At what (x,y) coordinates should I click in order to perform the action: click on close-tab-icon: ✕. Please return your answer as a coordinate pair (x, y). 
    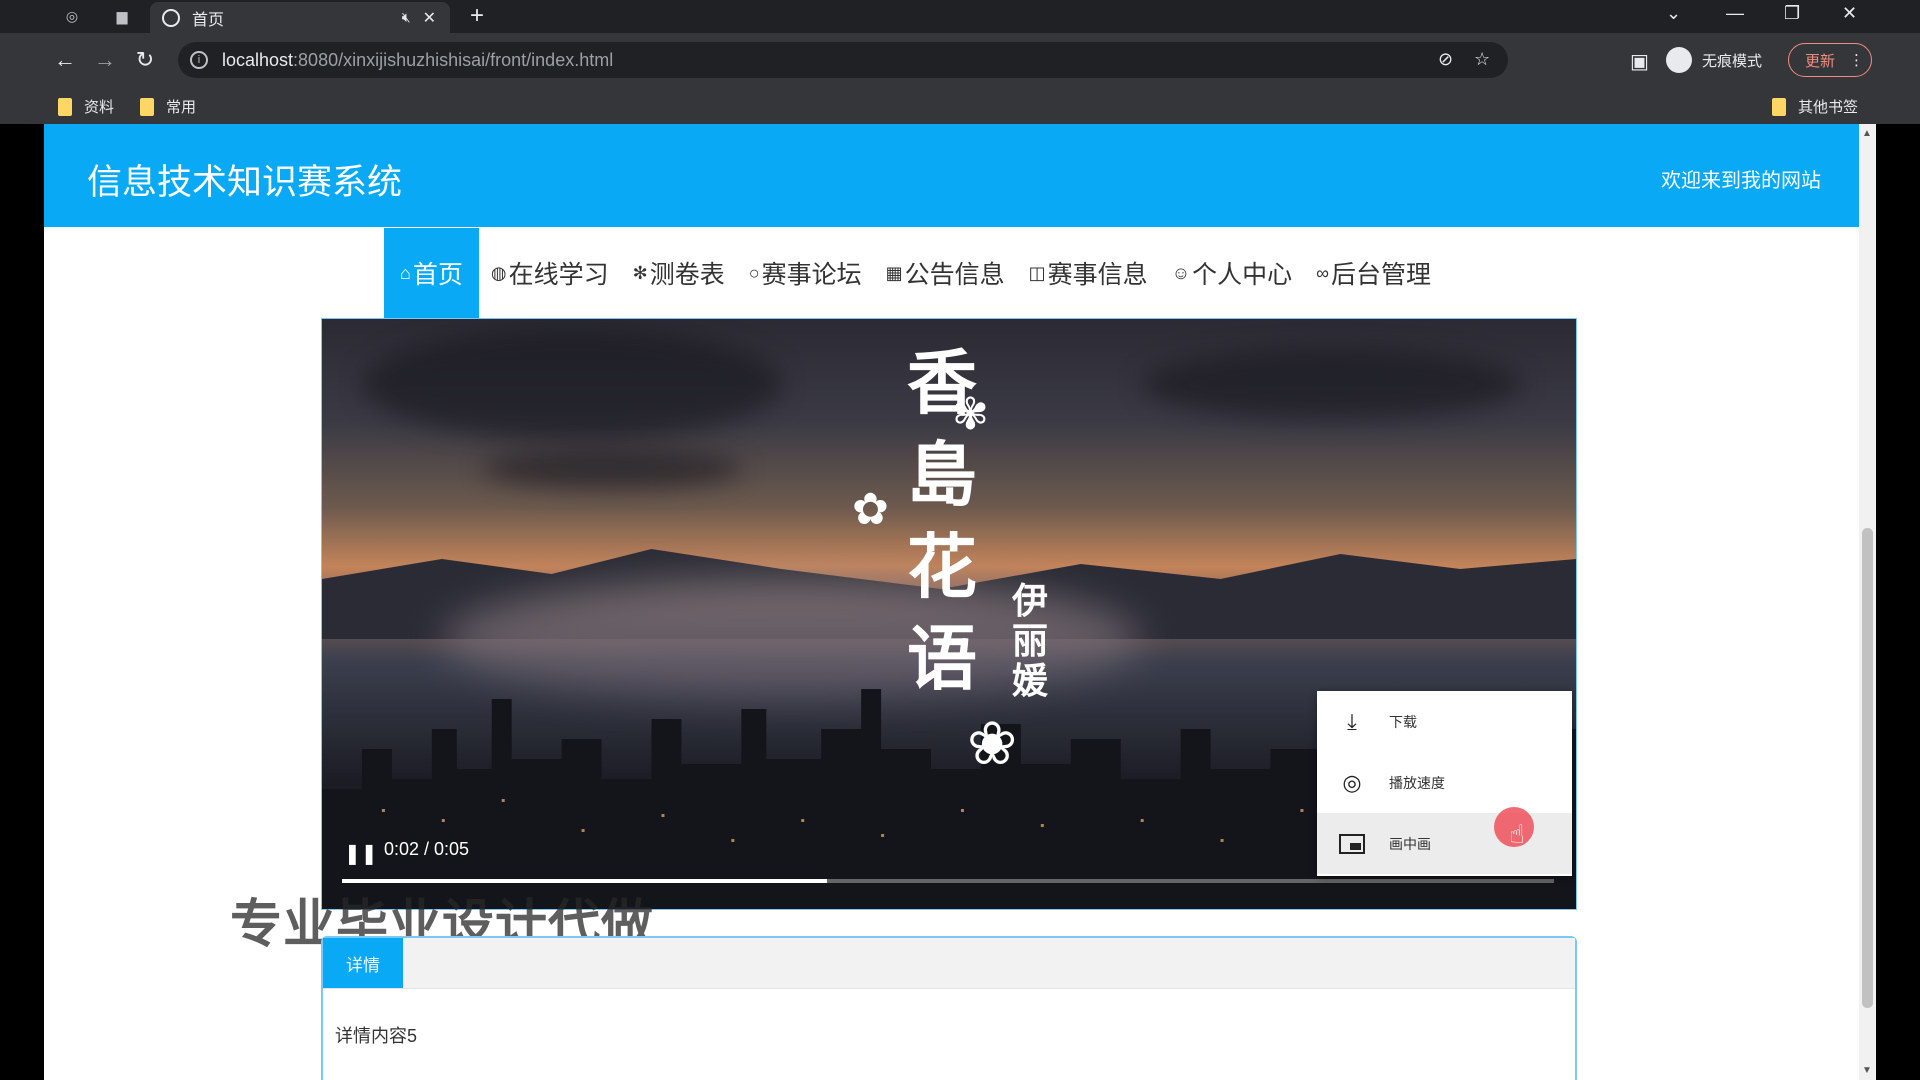
    Looking at the image, I should click on (429, 18).